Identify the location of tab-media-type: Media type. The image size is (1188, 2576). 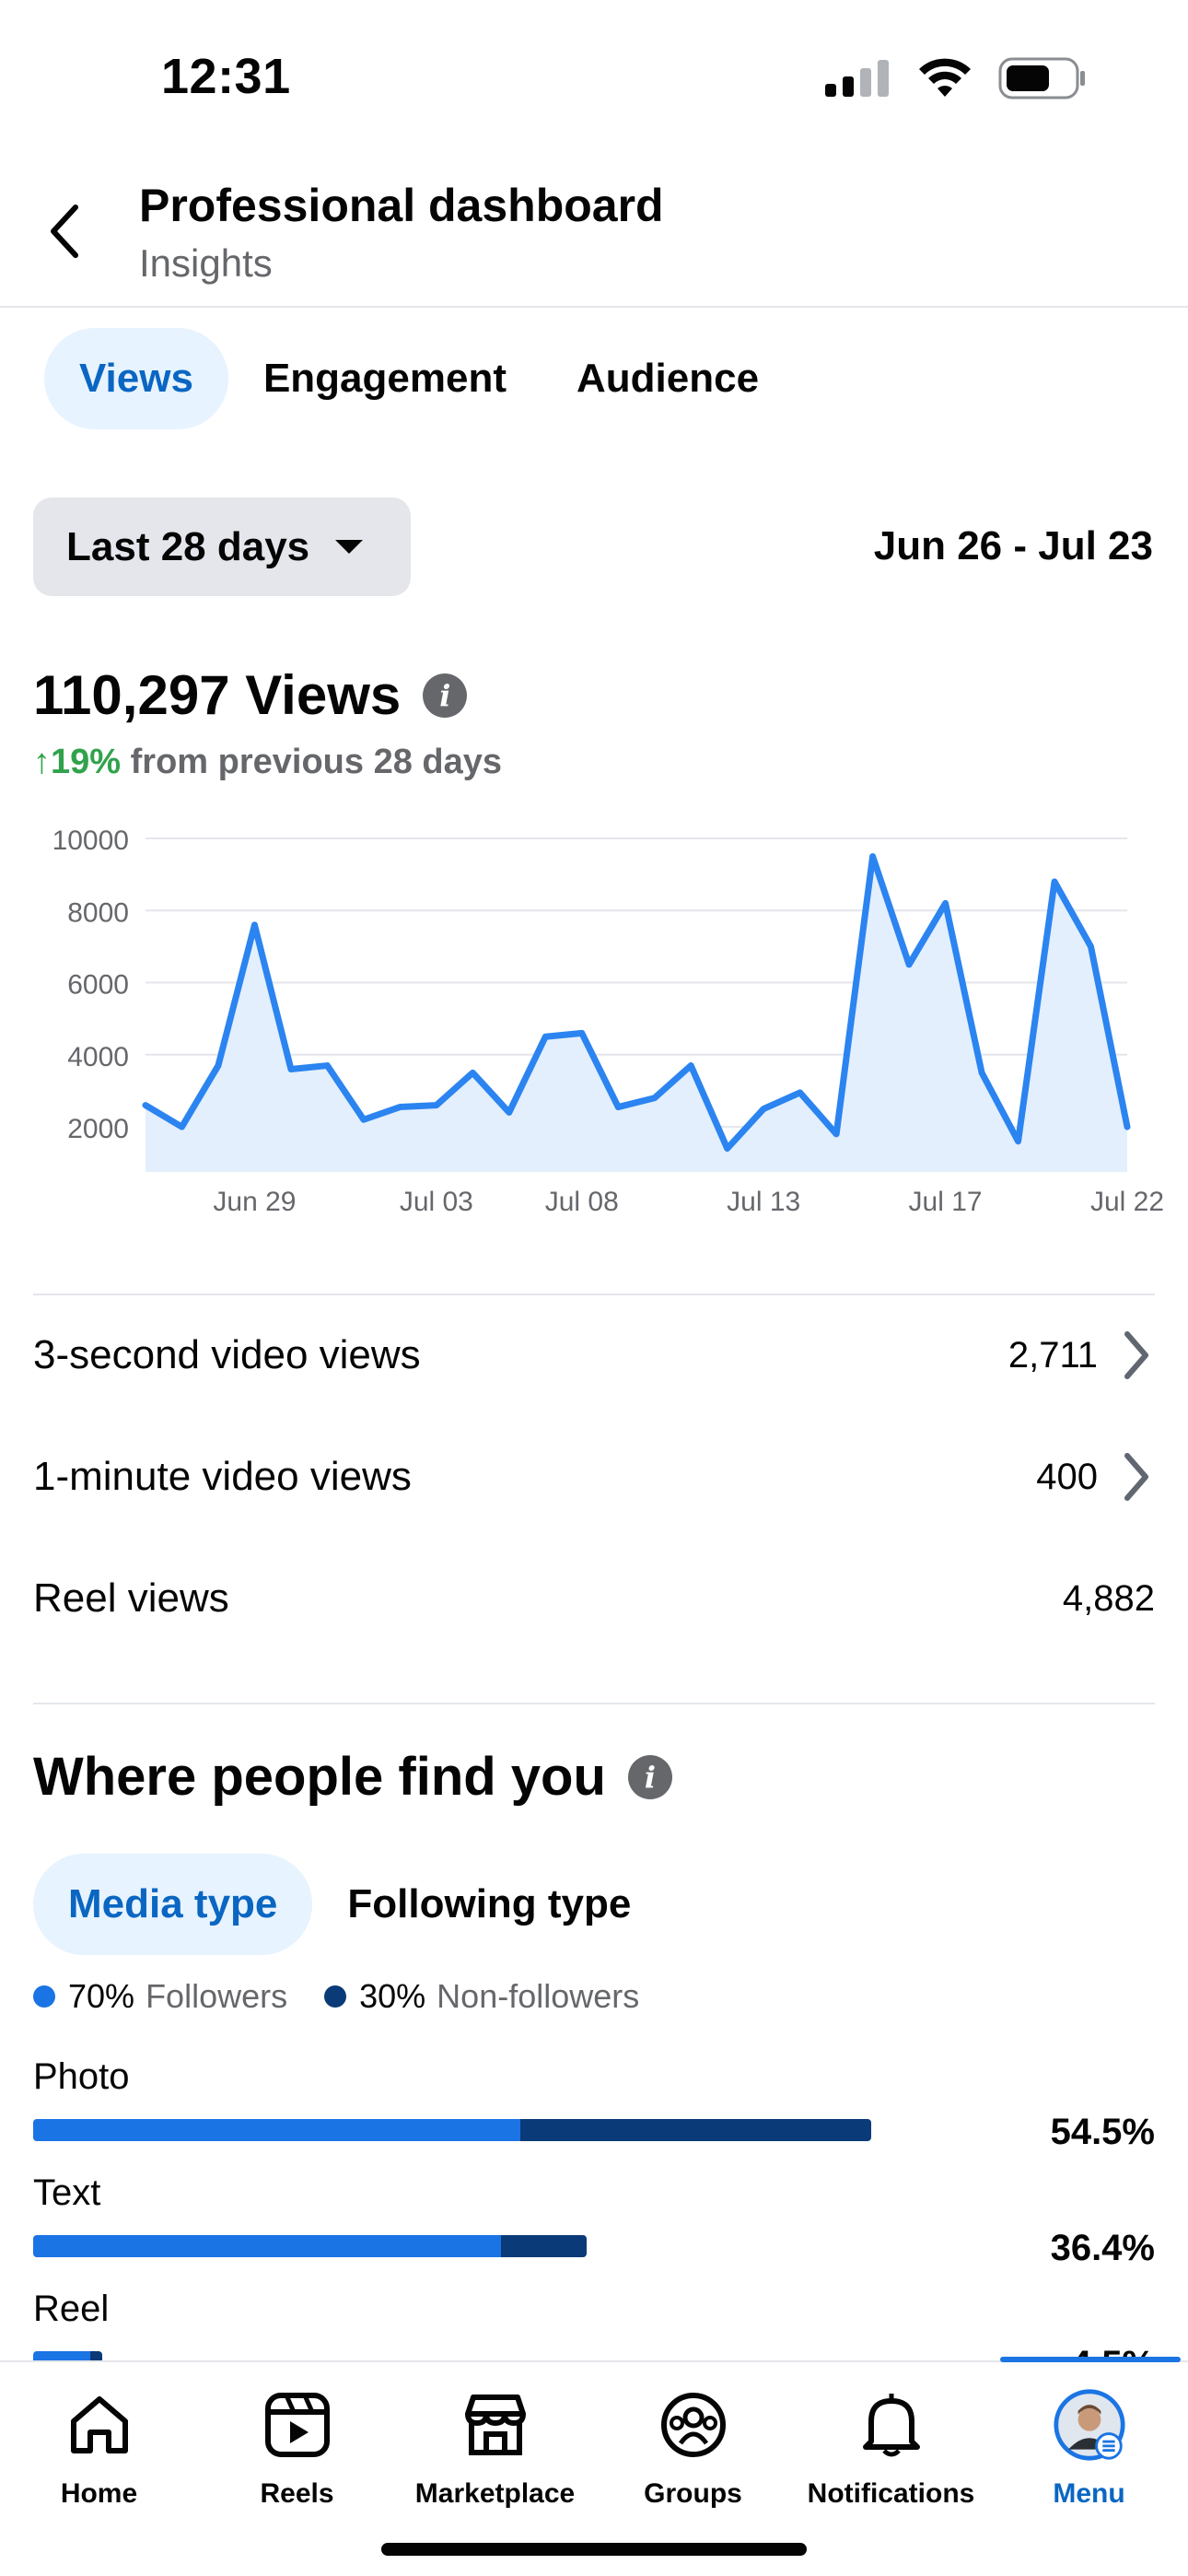
(173, 1905).